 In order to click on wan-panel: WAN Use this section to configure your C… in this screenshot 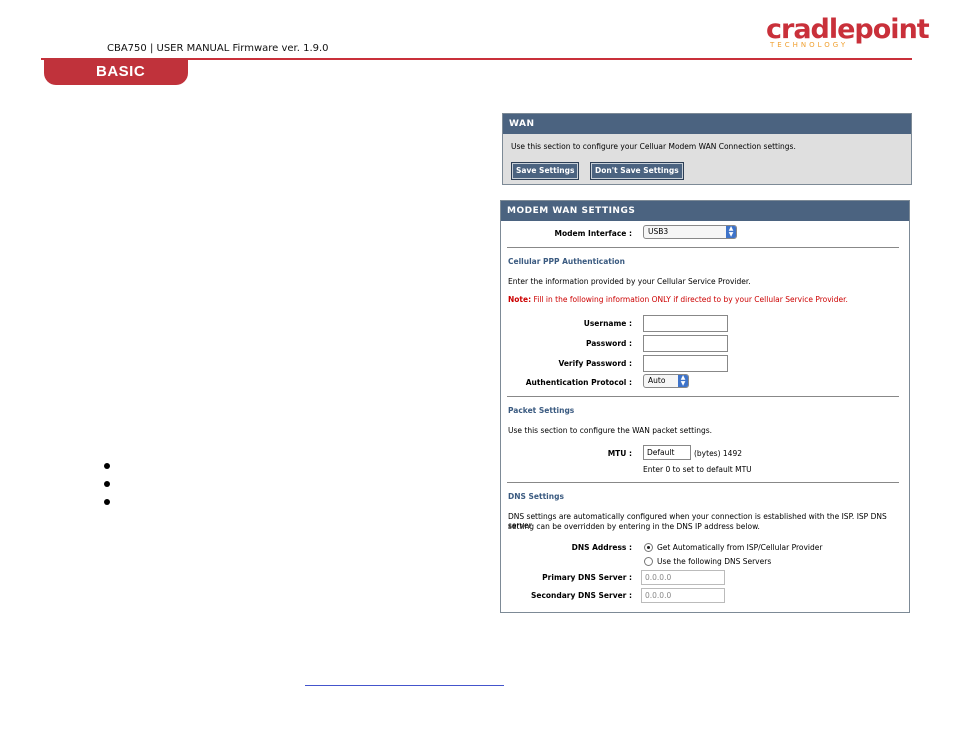, I will do `click(707, 149)`.